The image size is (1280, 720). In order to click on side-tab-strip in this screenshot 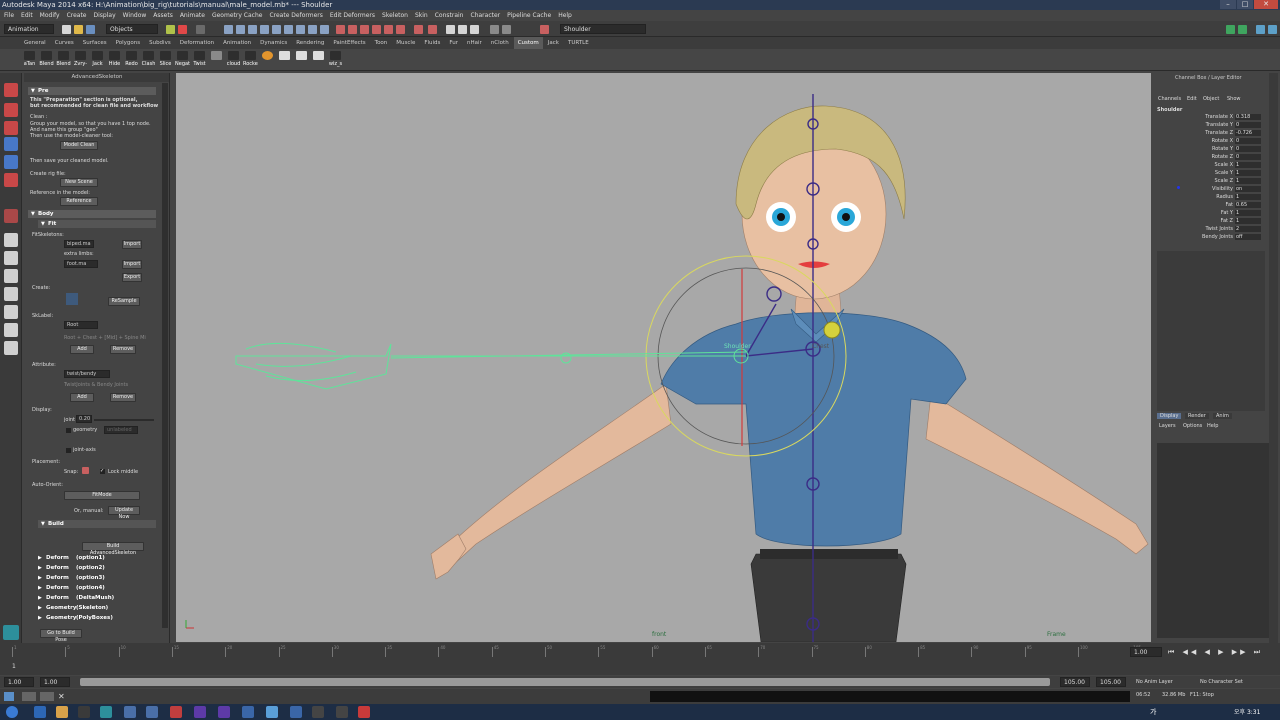, I will do `click(1273, 358)`.